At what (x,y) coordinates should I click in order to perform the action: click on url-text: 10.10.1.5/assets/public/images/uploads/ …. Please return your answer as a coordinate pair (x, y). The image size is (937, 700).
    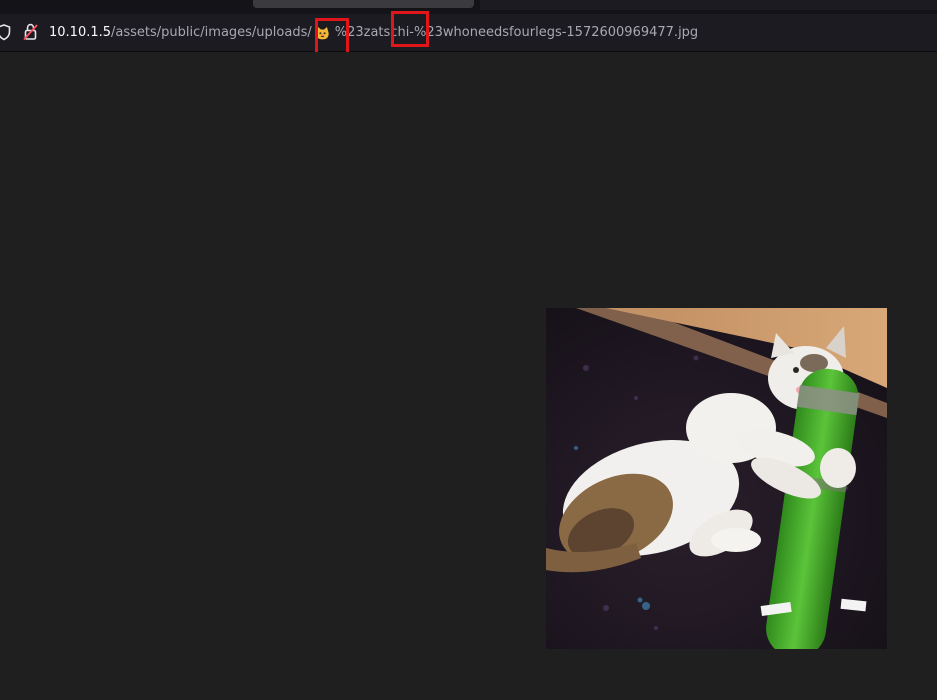
    Looking at the image, I should click on (373, 33).